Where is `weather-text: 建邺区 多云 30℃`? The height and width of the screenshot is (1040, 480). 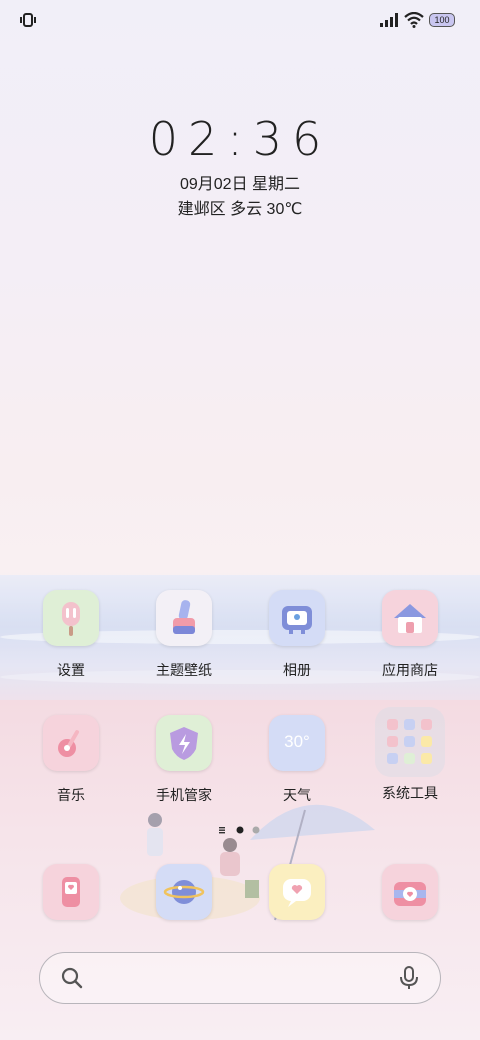
weather-text: 建邺区 多云 30℃ is located at coordinates (240, 207).